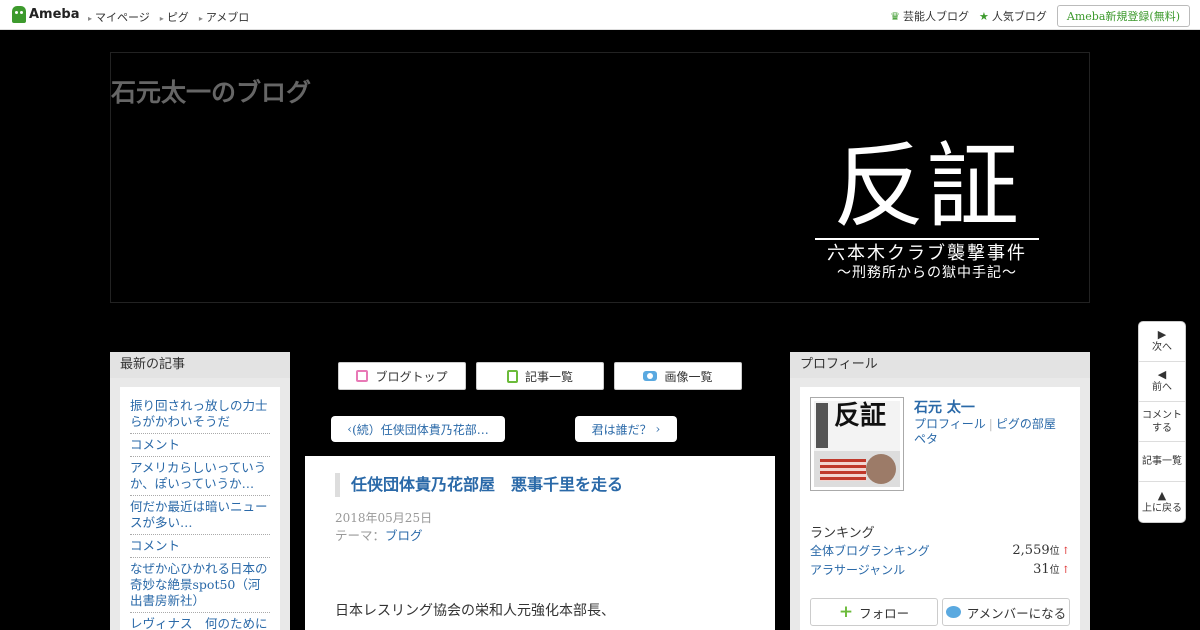  Describe the element at coordinates (926, 186) in the screenshot. I see `hero-main-text: 反証` at that location.